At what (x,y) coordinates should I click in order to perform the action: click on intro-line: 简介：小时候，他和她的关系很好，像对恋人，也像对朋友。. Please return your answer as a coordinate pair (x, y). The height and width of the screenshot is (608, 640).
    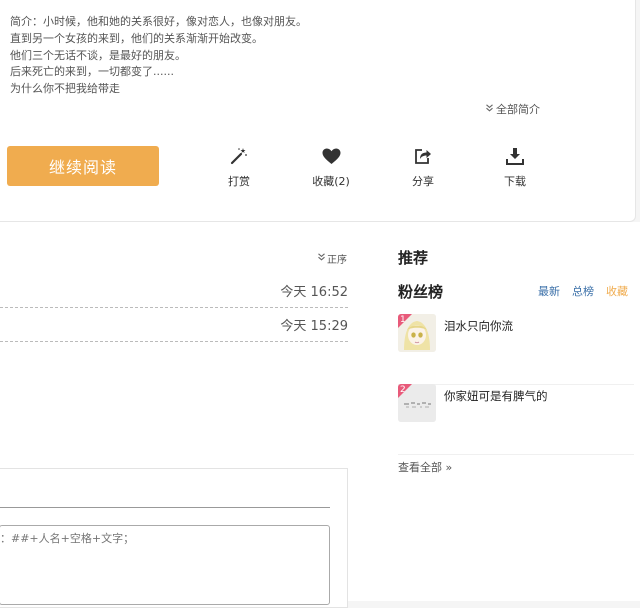
    Looking at the image, I should click on (158, 21).